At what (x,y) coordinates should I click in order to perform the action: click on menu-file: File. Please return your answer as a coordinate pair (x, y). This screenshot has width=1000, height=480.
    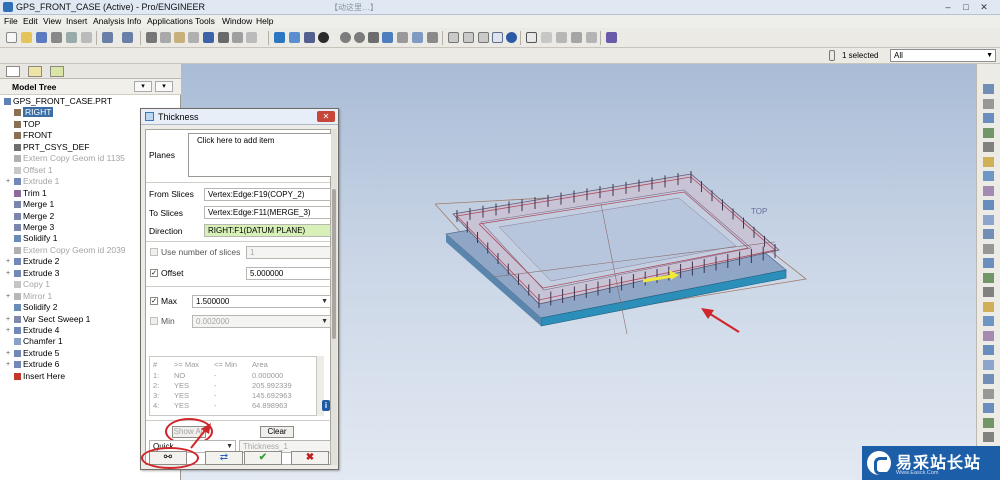
    Looking at the image, I should click on (11, 21).